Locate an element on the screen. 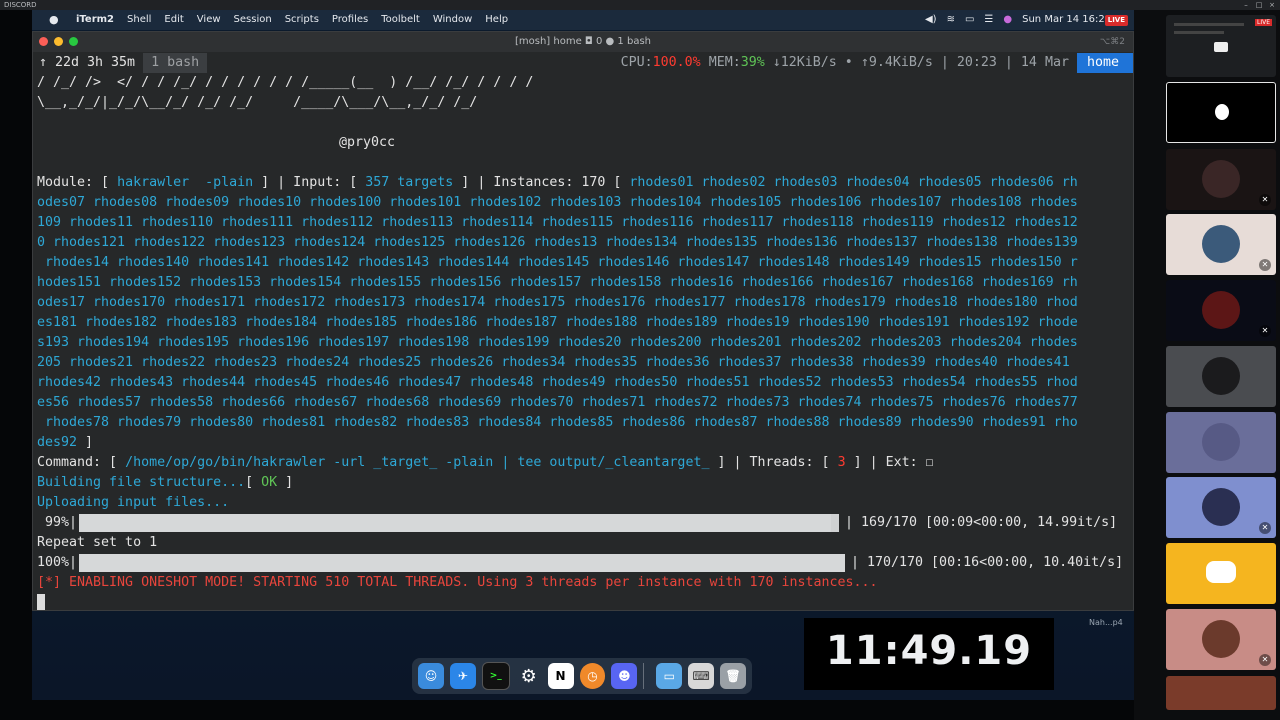  menu-session: Session is located at coordinates (253, 20).